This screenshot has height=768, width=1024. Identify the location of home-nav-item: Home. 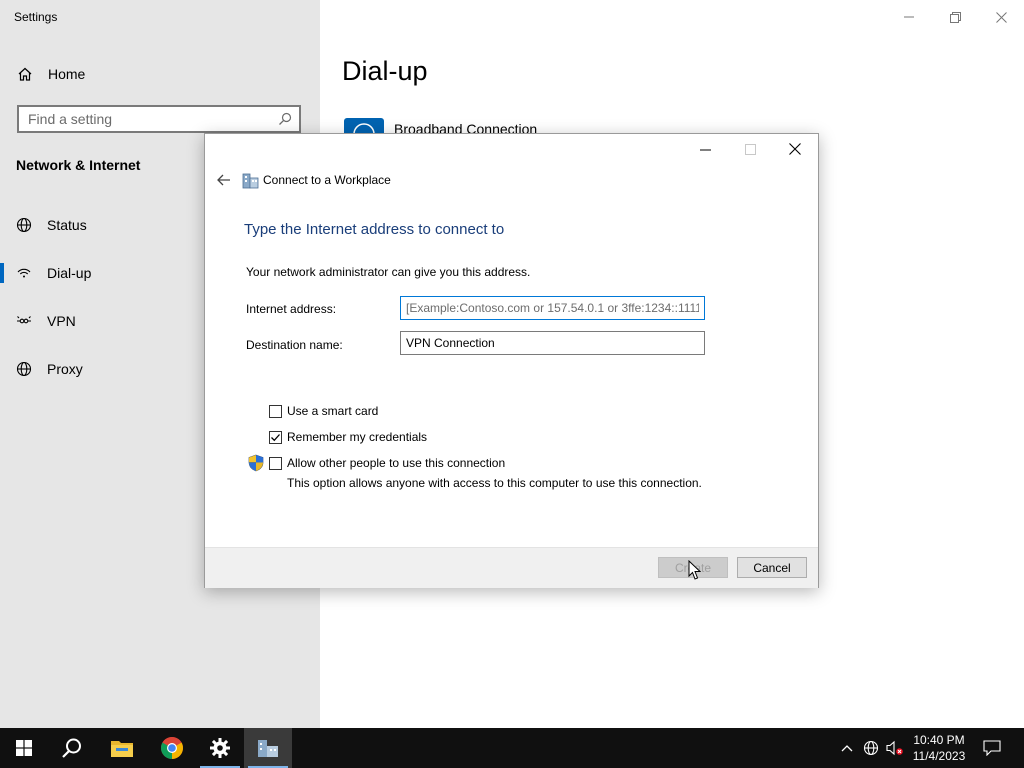
(50, 74).